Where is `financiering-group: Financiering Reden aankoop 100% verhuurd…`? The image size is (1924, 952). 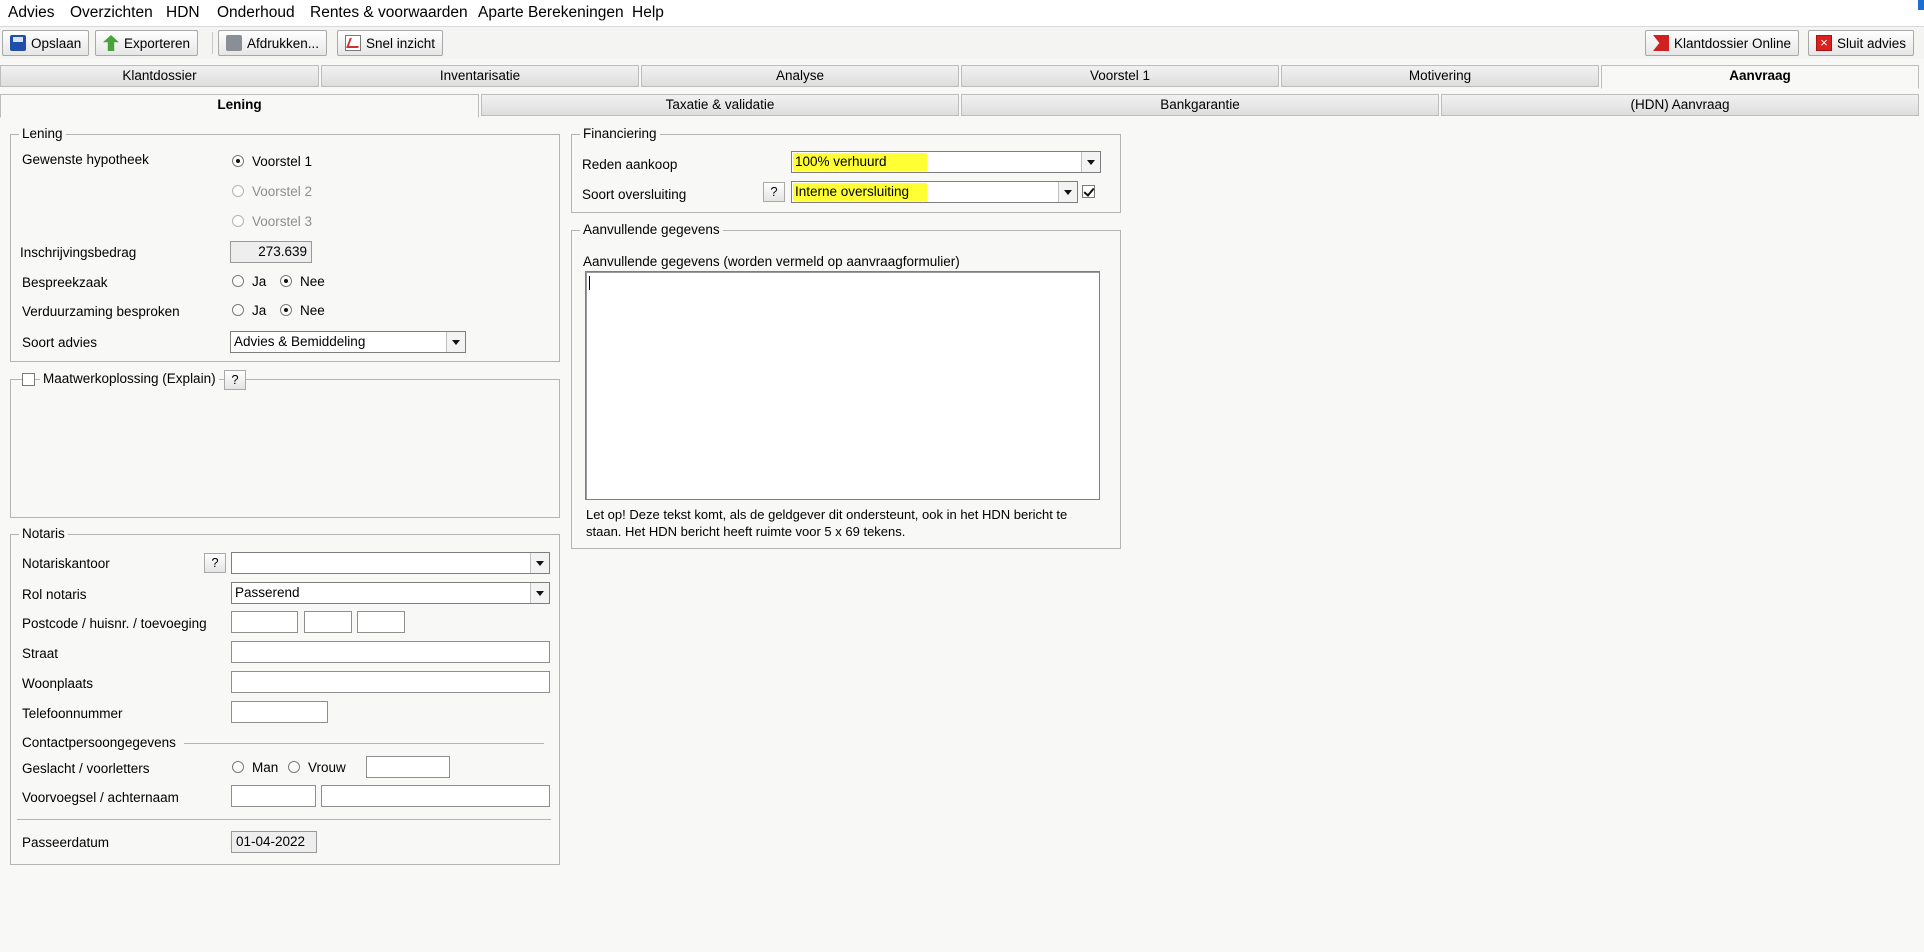
financiering-group: Financiering Reden aankoop 100% verhuurd… is located at coordinates (846, 169).